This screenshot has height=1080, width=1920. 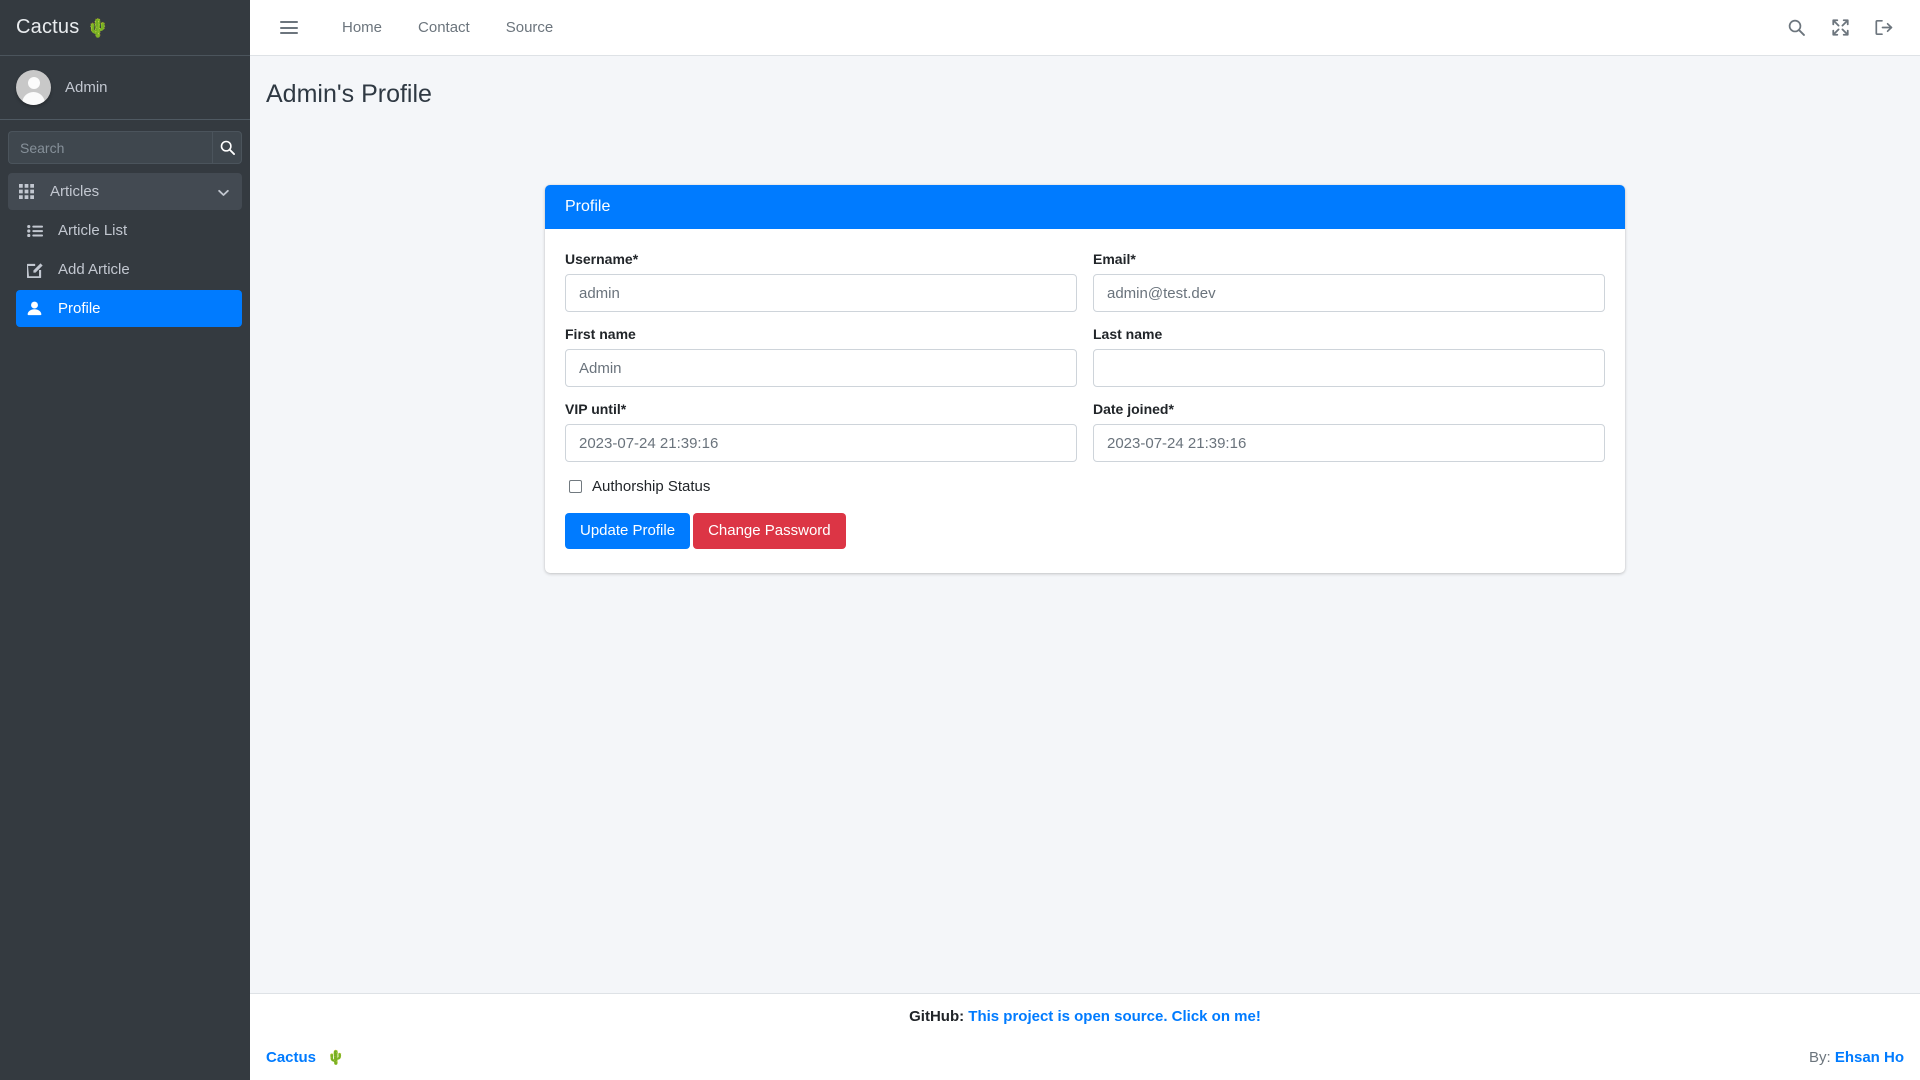 What do you see at coordinates (1085, 531) in the screenshot?
I see `form-actions: Update Profile Change Password` at bounding box center [1085, 531].